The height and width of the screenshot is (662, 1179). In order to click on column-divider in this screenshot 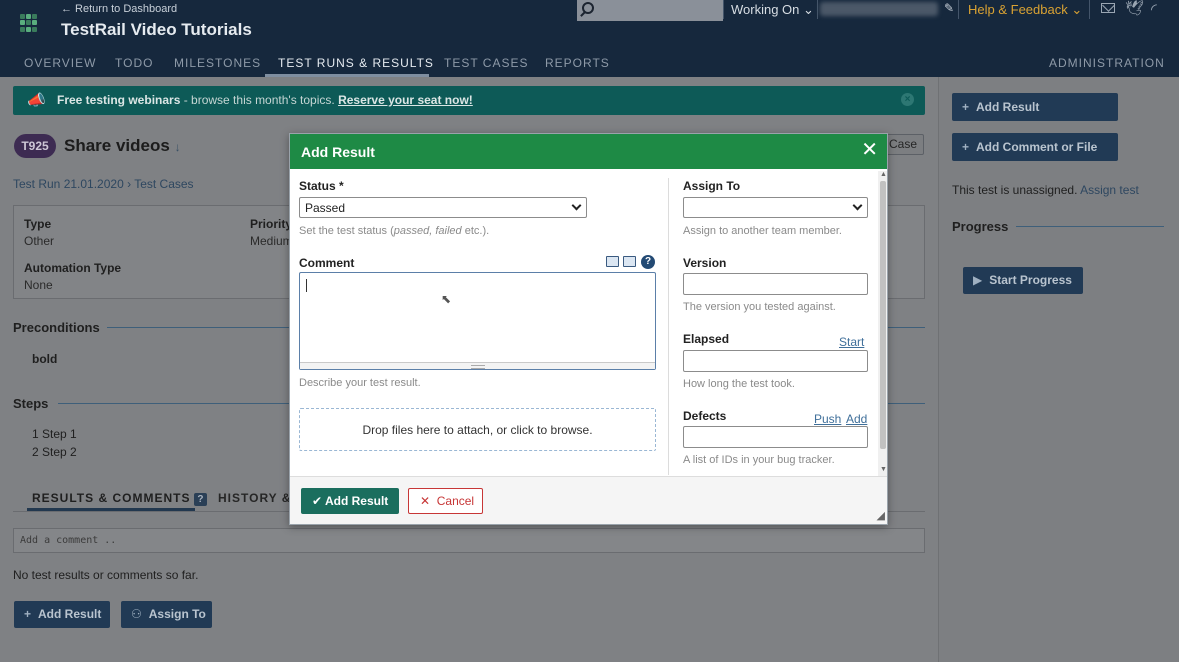, I will do `click(668, 326)`.